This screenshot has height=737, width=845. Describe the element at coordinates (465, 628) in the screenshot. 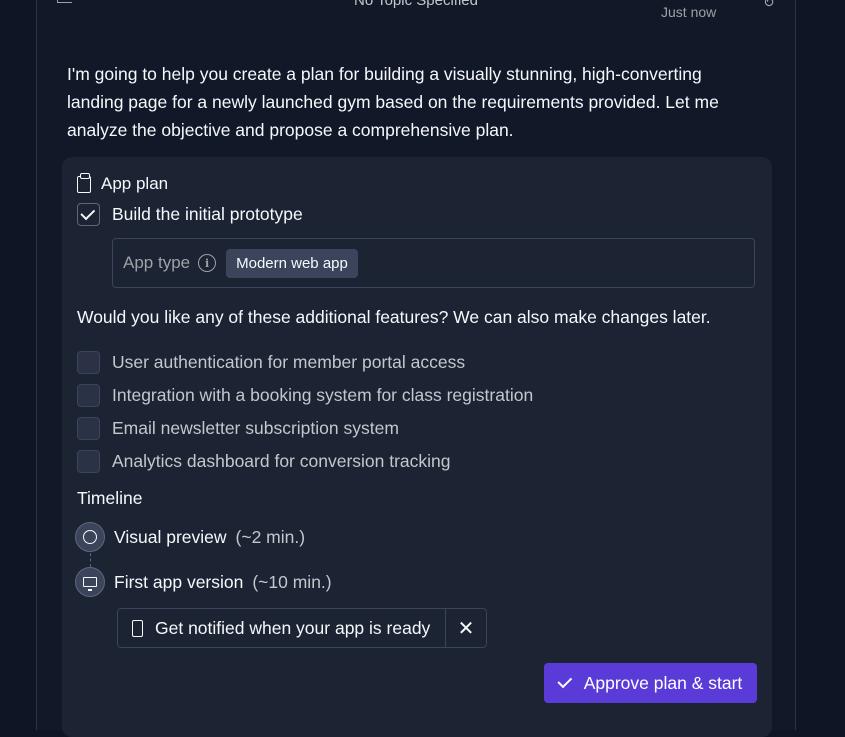

I see `close-icon: ✕` at that location.